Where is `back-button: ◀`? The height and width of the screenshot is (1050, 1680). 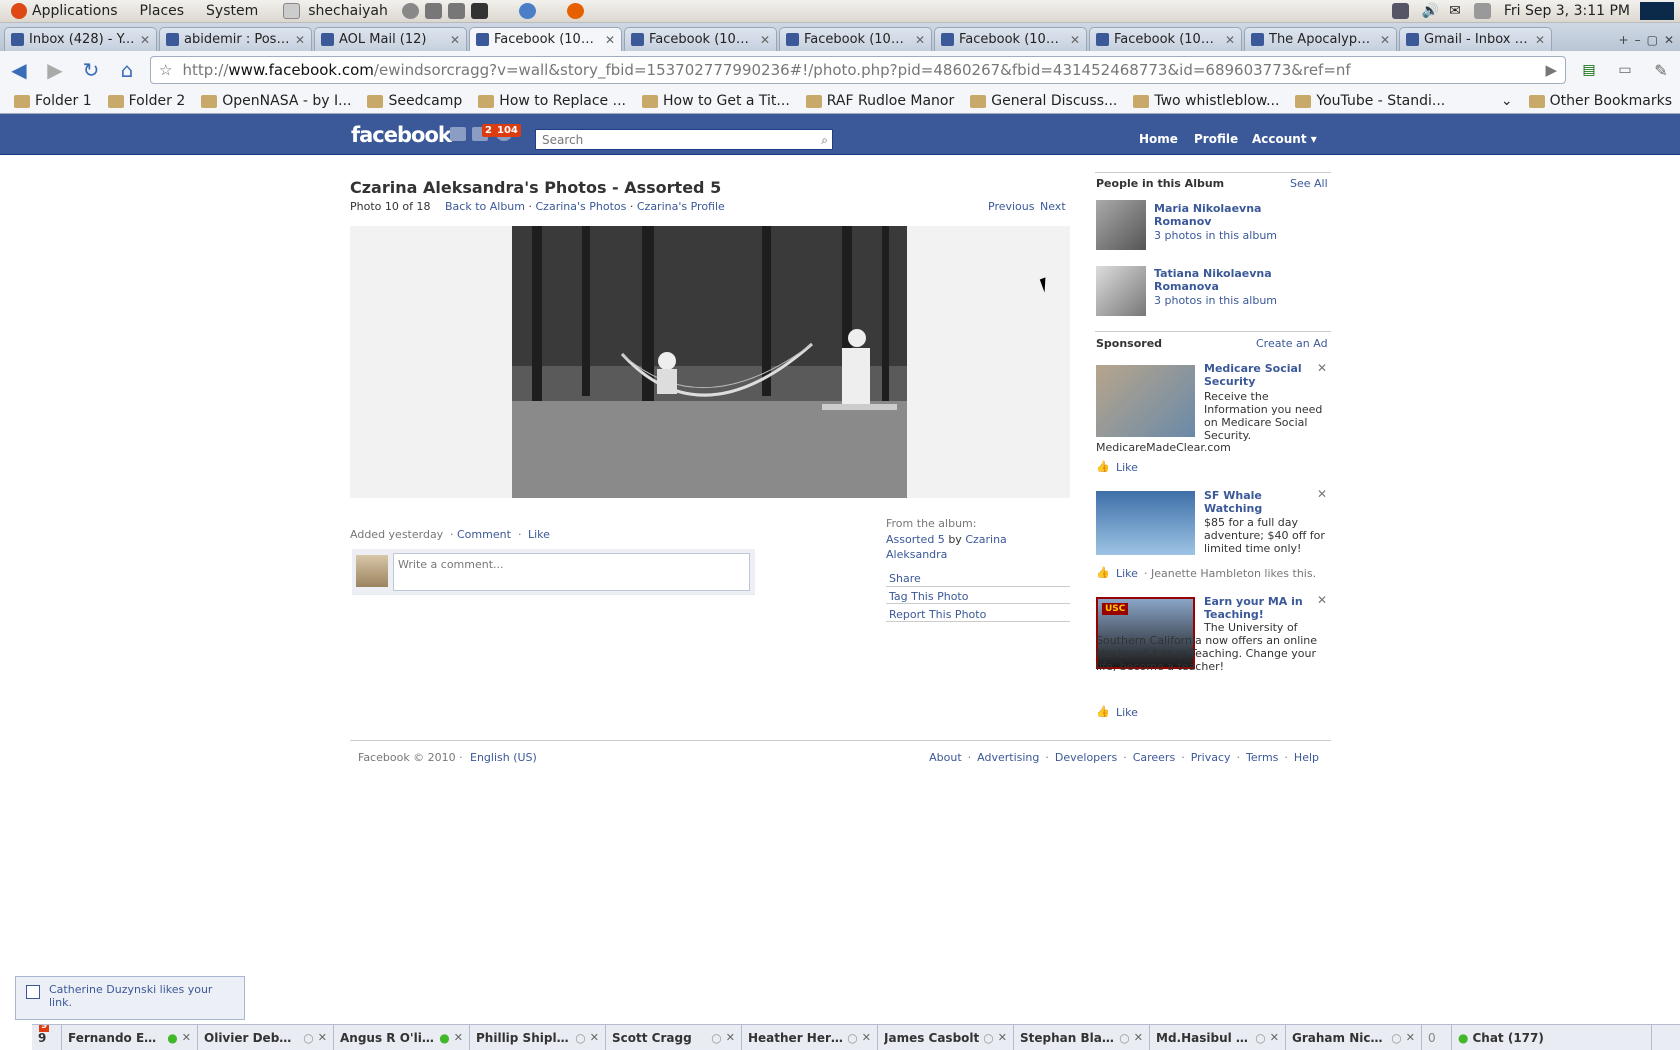 back-button: ◀ is located at coordinates (19, 70).